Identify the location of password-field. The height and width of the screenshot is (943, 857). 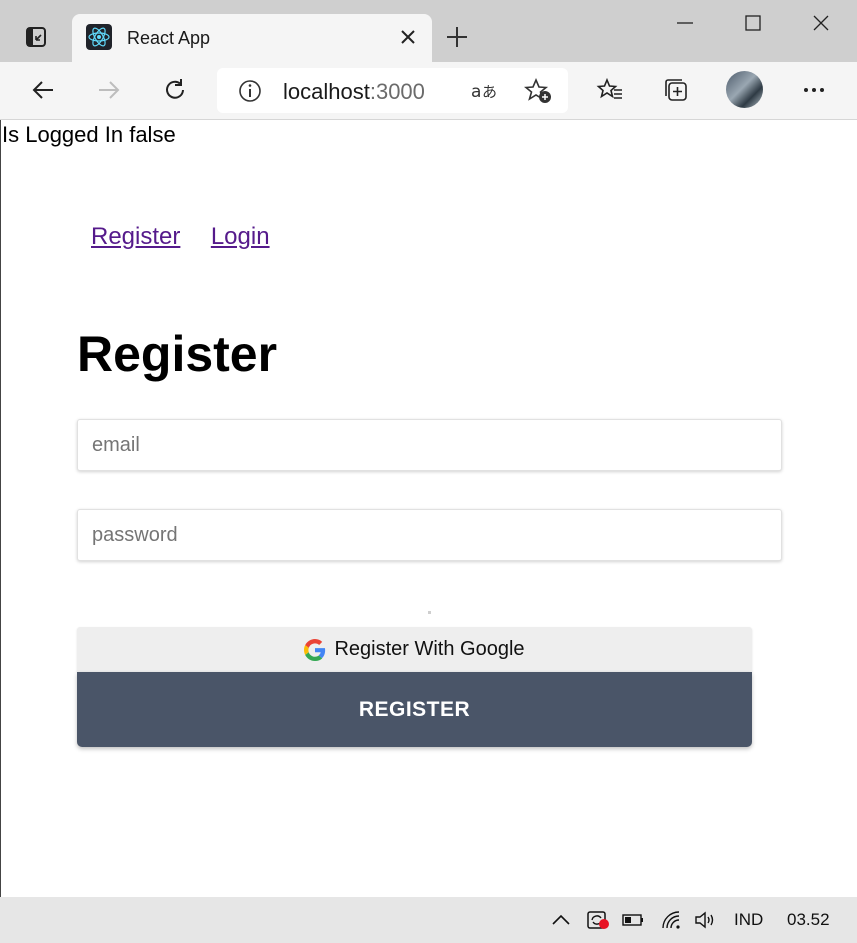
(429, 535).